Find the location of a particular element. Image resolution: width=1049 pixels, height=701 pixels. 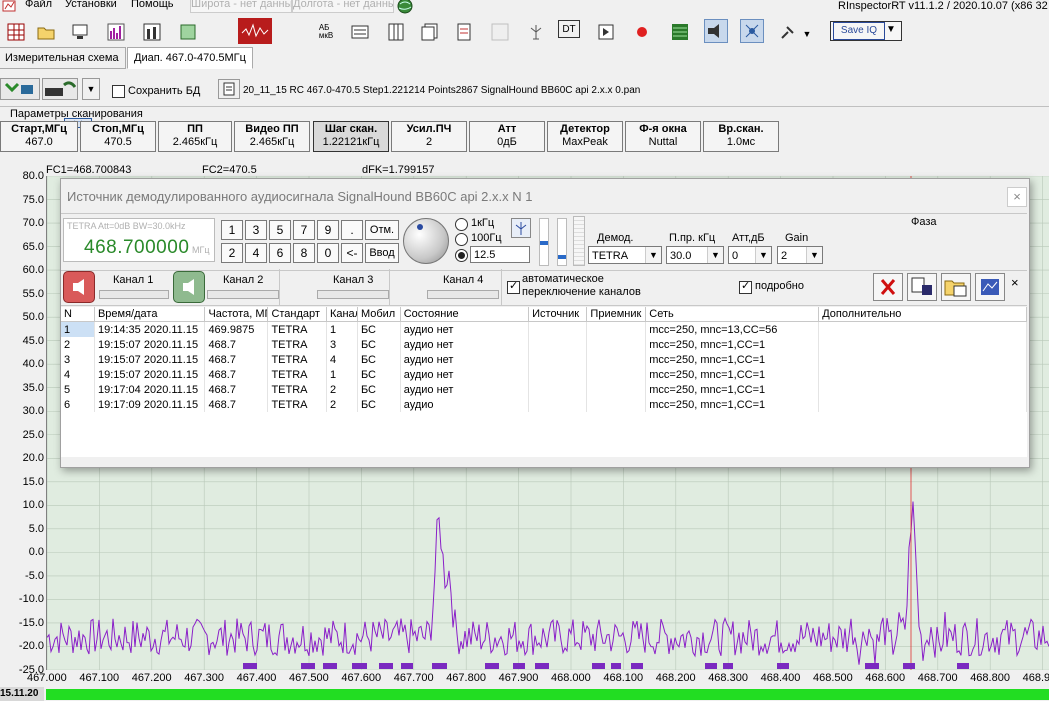

list-icon is located at coordinates (360, 32).